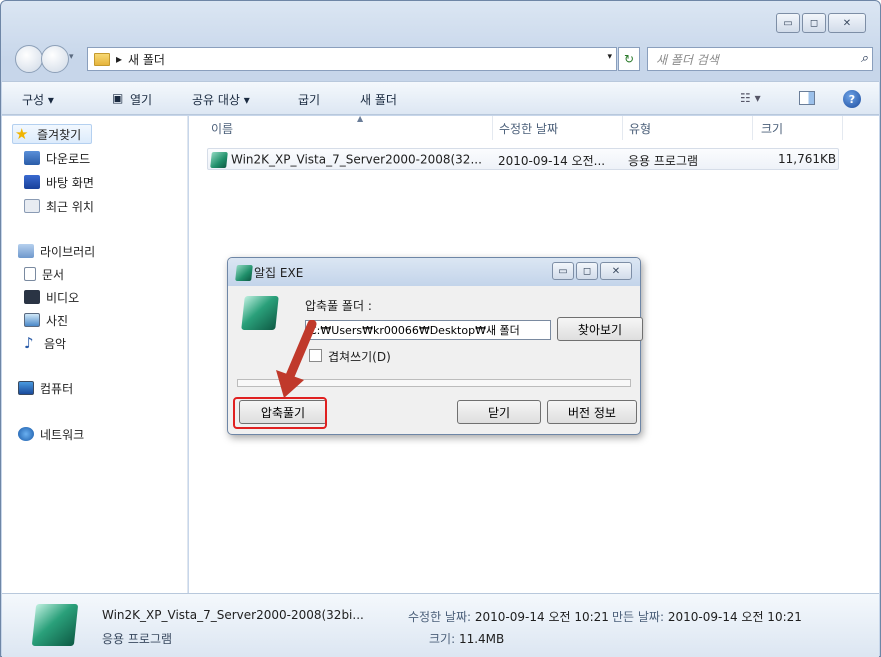 This screenshot has height=657, width=881. What do you see at coordinates (338, 306) in the screenshot?
I see `extract-folder-label: 압축풀 폴더 :` at bounding box center [338, 306].